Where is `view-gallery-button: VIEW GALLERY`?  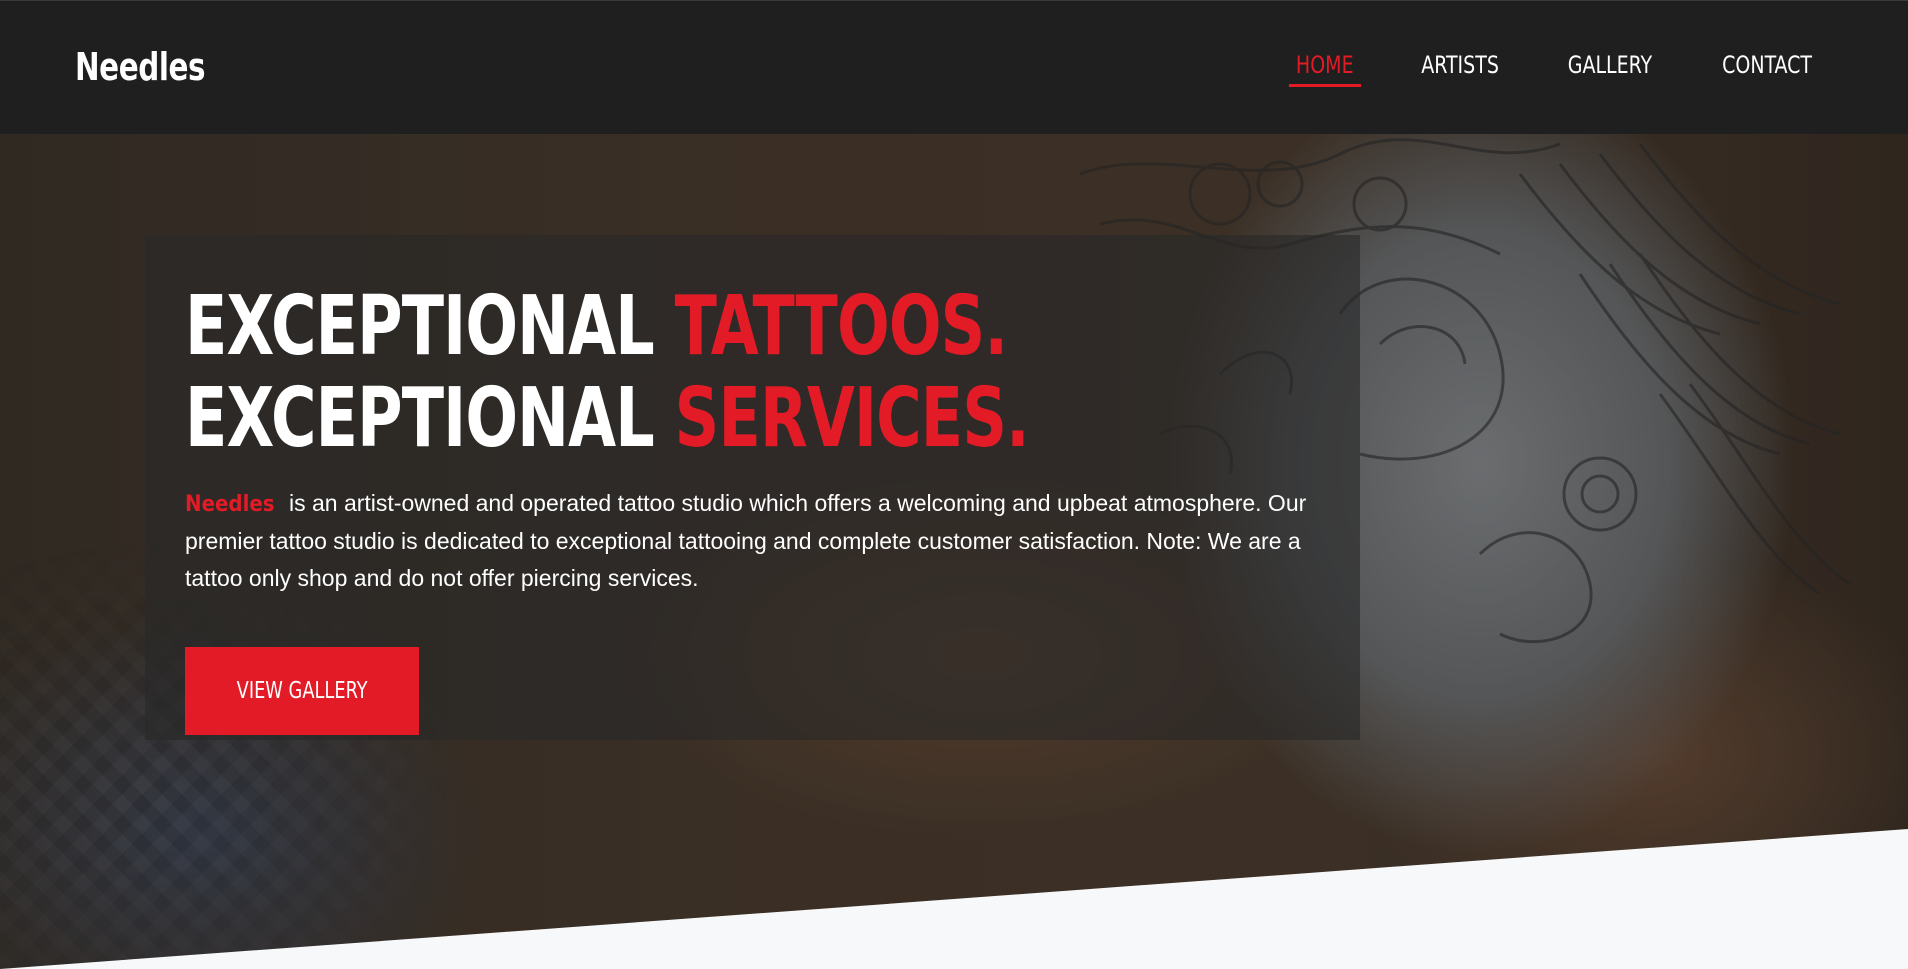 view-gallery-button: VIEW GALLERY is located at coordinates (302, 691).